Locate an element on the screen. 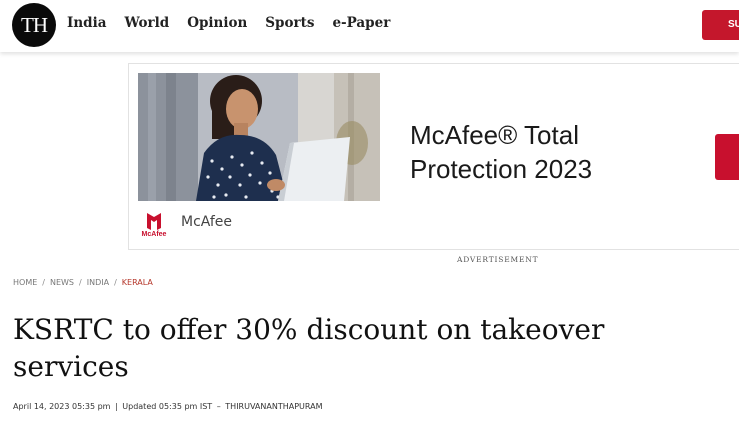  ad-headline: McAfee® Total Protection 2023 is located at coordinates (540, 152).